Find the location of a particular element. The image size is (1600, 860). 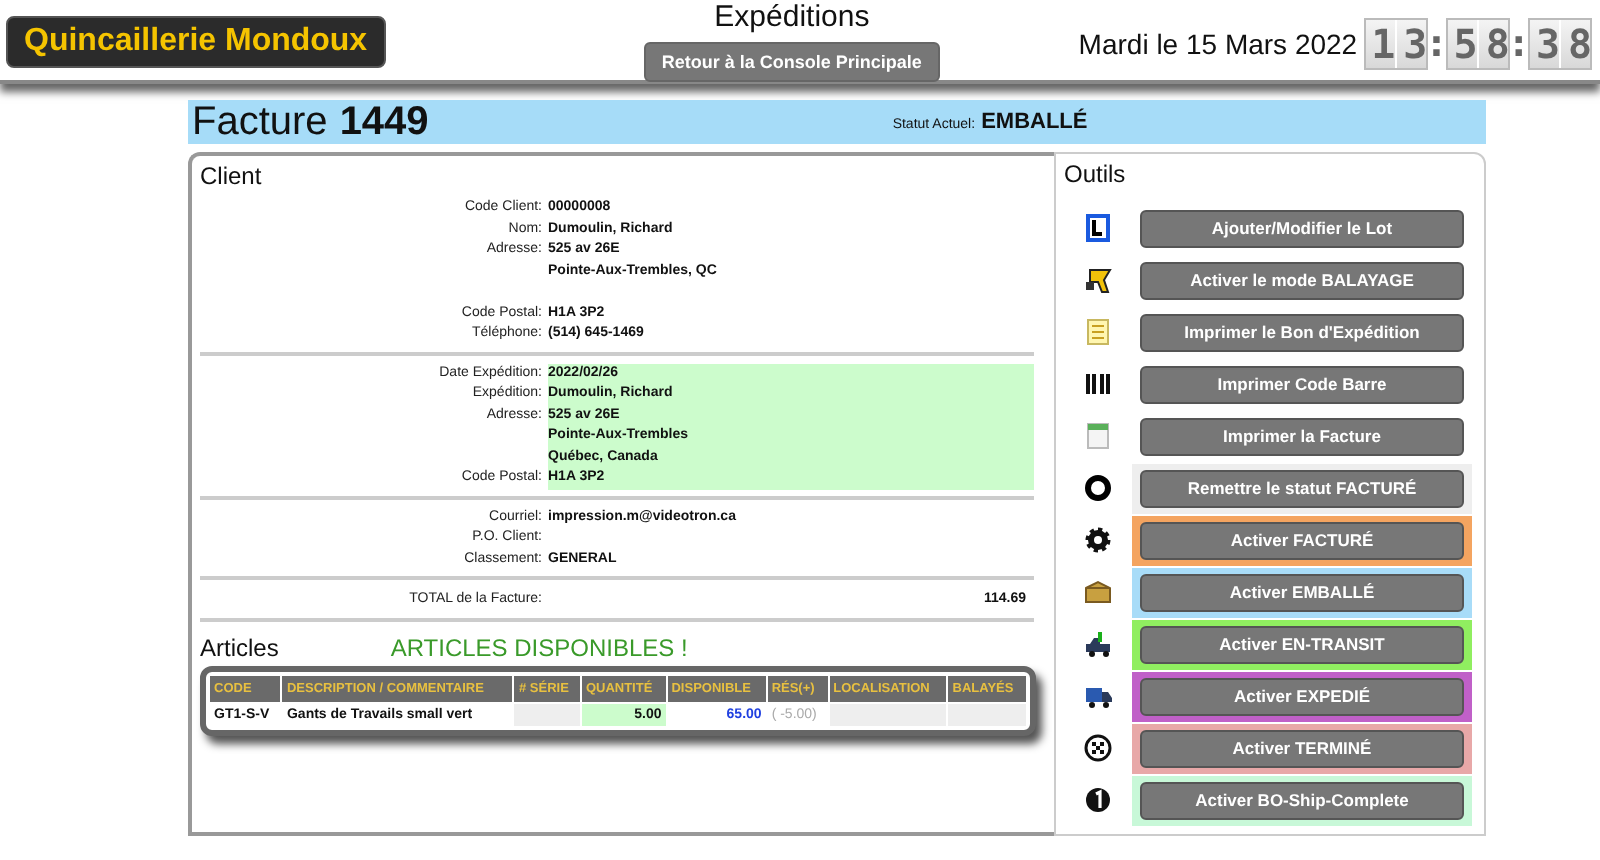

back-button: Retour à la Console Principale is located at coordinates (791, 62).